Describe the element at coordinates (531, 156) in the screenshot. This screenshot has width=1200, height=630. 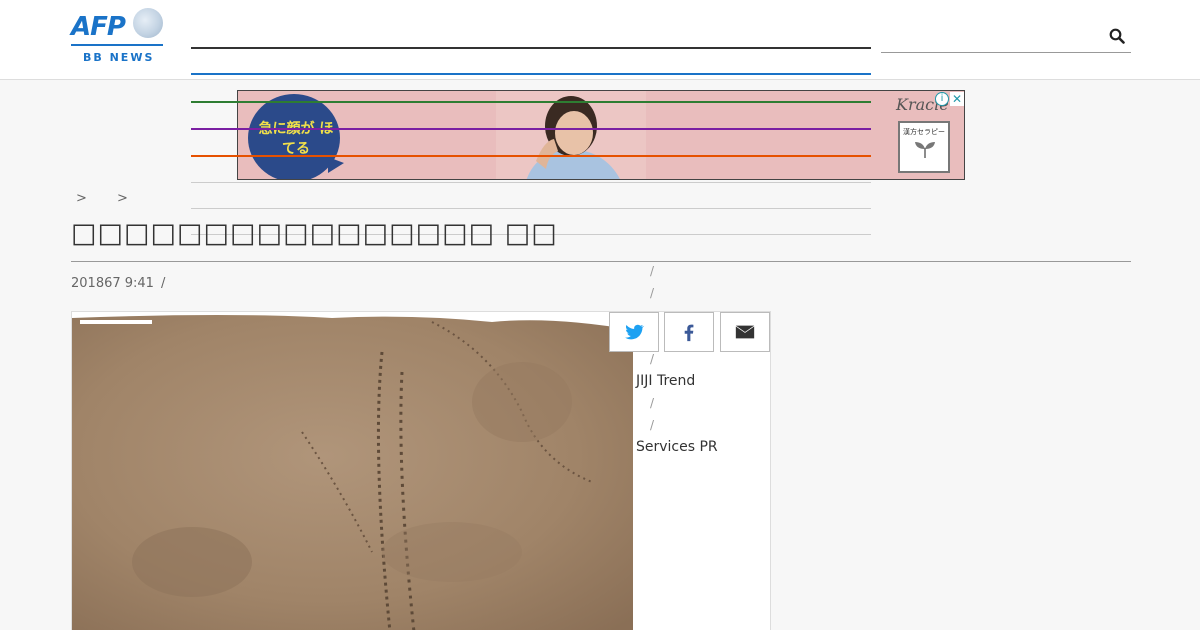
I see `nav-rule-orange` at that location.